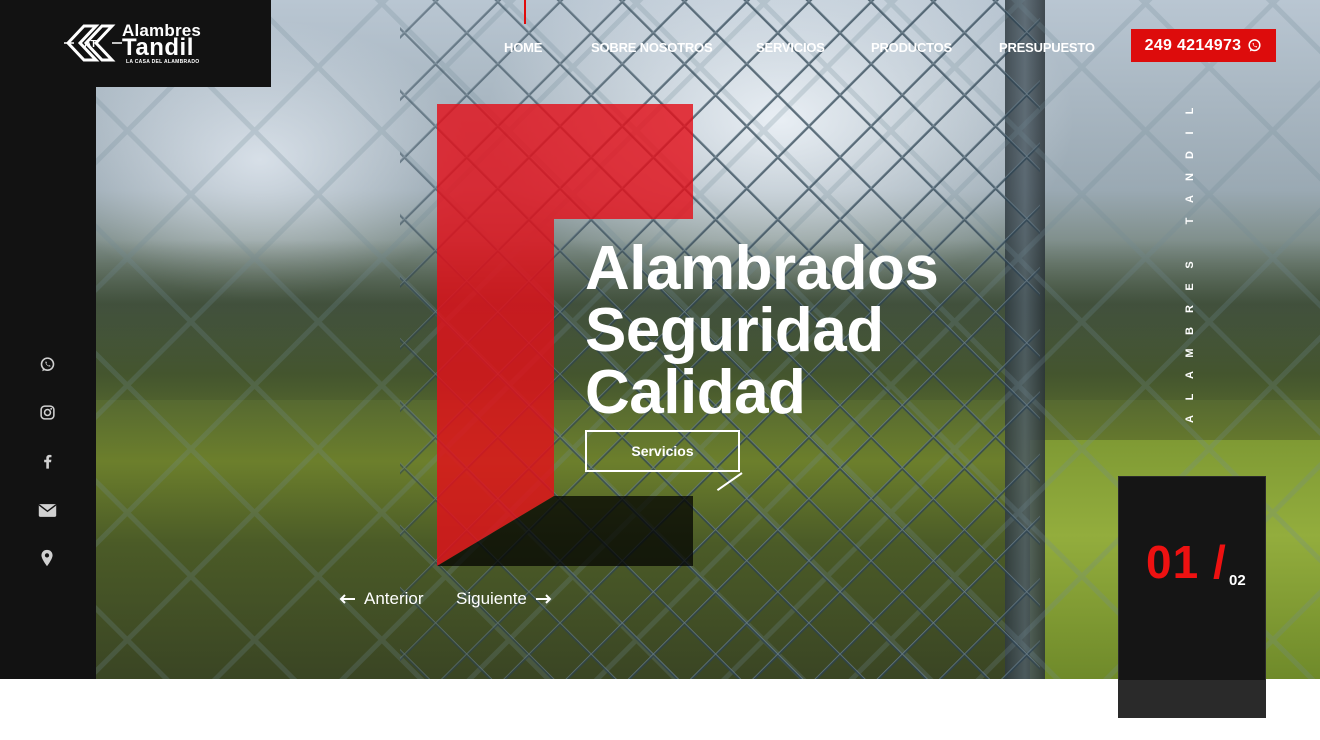 This screenshot has width=1320, height=740. I want to click on vertical-text-letter: E, so click(1190, 287).